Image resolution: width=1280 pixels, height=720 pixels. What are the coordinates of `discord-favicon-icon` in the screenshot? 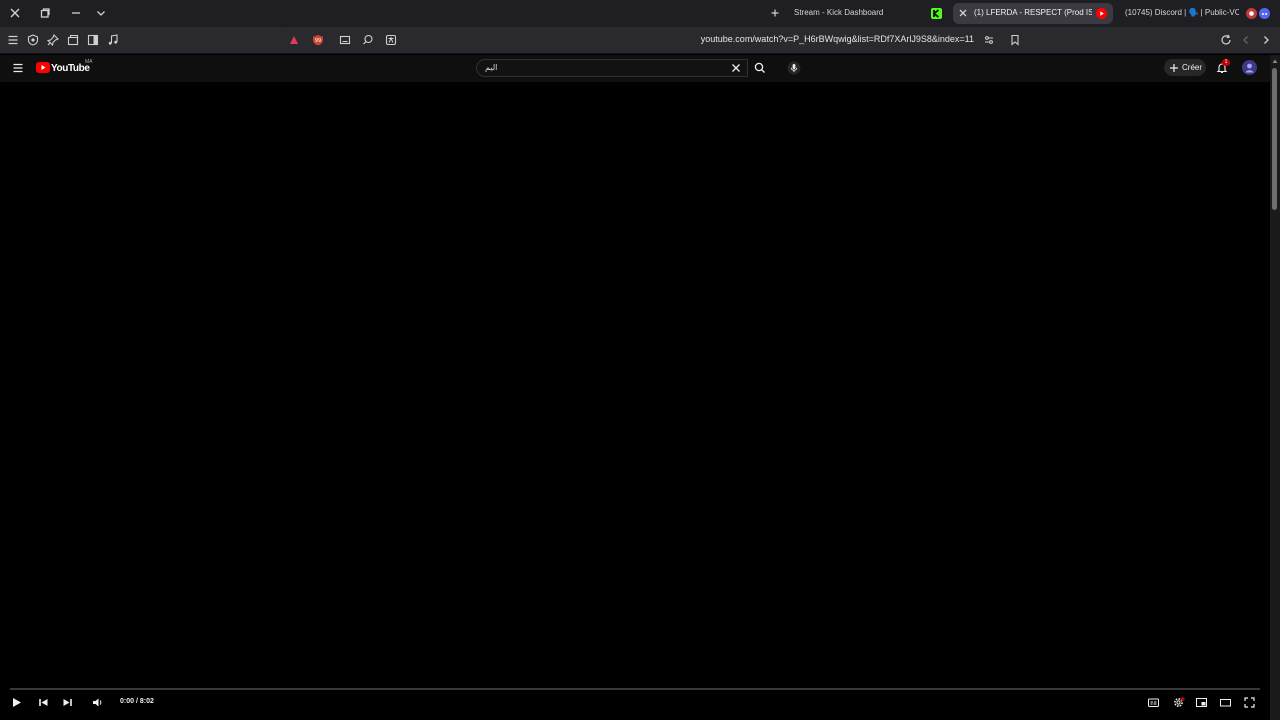 It's located at (1264, 13).